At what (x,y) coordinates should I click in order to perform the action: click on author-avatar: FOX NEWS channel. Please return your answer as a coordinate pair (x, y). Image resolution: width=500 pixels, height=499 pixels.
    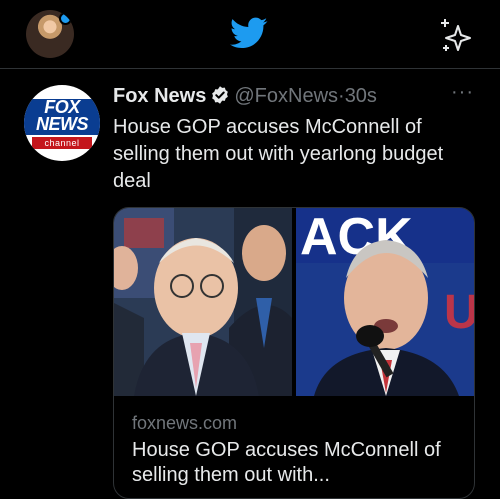
    Looking at the image, I should click on (62, 123).